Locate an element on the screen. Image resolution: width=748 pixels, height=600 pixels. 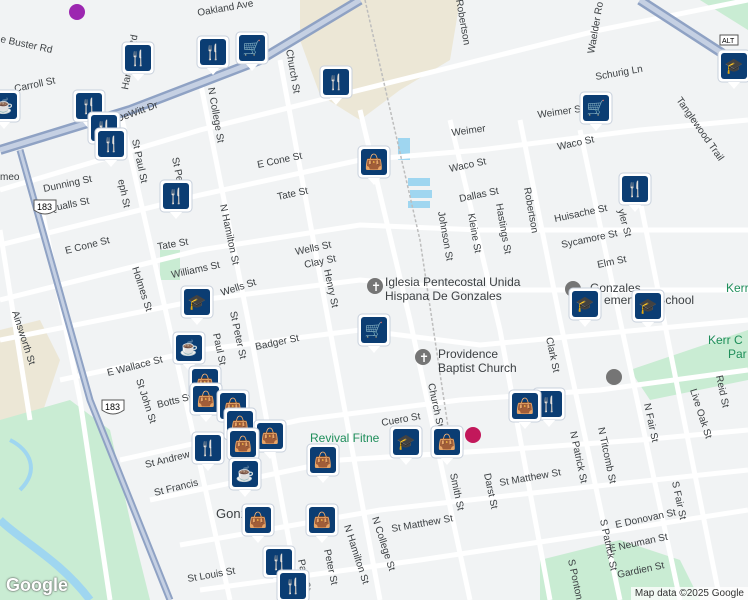
school-icon is located at coordinates (614, 377).